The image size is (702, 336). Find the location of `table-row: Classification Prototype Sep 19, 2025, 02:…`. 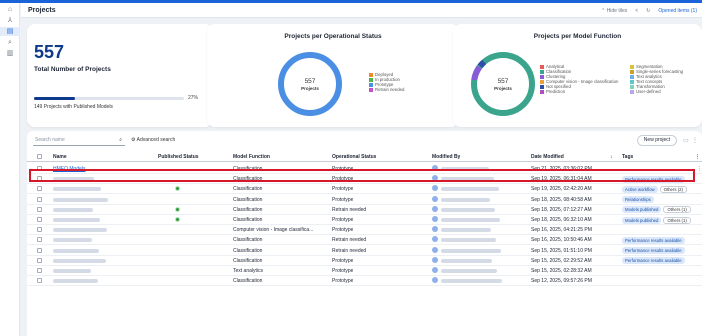

table-row: Classification Prototype Sep 19, 2025, 02:… is located at coordinates (364, 189).